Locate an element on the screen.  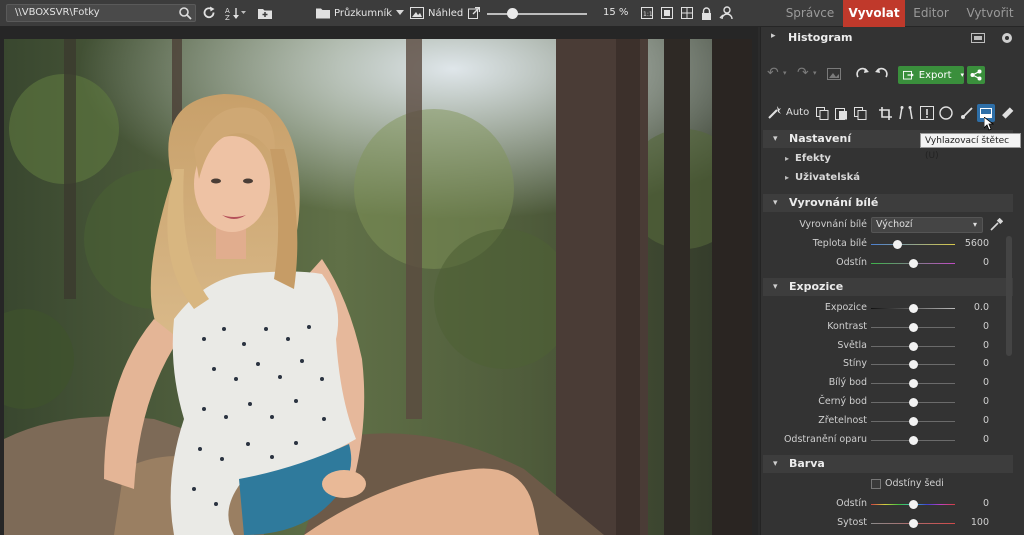
chevron-down-icon: ▾ is located at coordinates (974, 224).